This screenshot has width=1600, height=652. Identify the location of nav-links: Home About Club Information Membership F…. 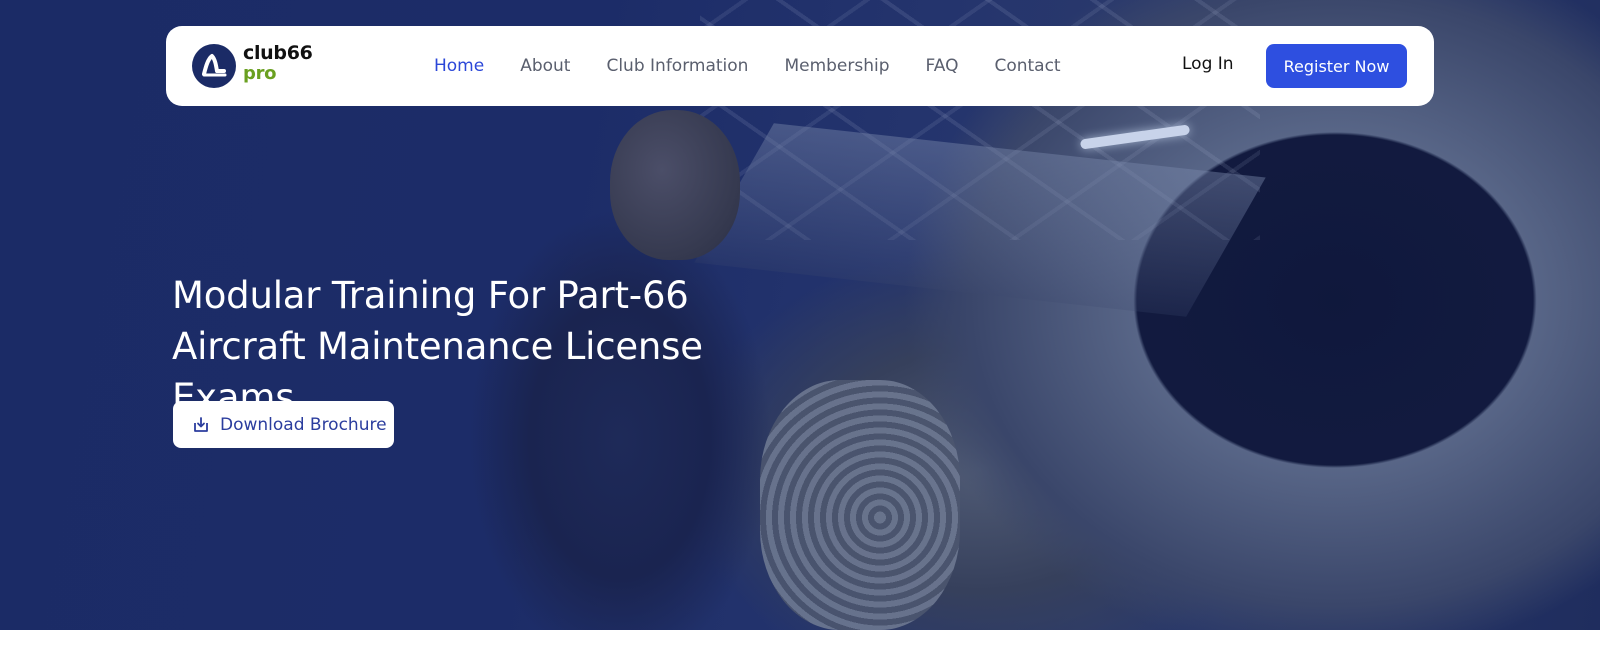
(765, 66).